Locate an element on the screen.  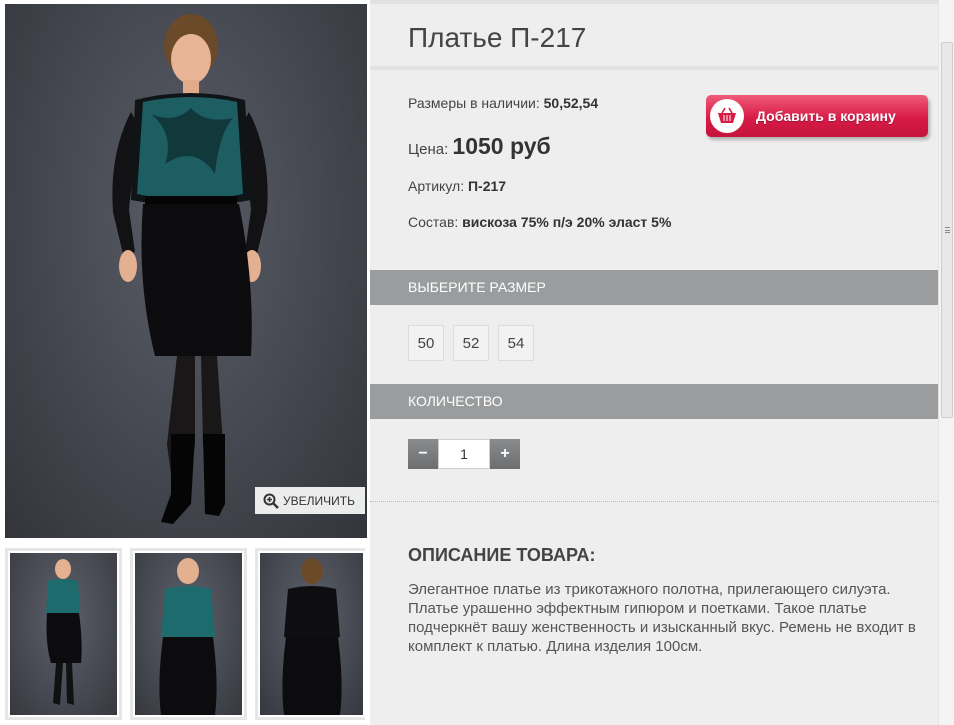
scrollbar-thumb is located at coordinates (947, 230).